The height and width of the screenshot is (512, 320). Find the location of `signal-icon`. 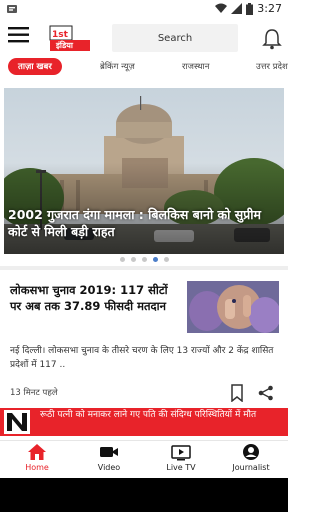

signal-icon is located at coordinates (237, 8).